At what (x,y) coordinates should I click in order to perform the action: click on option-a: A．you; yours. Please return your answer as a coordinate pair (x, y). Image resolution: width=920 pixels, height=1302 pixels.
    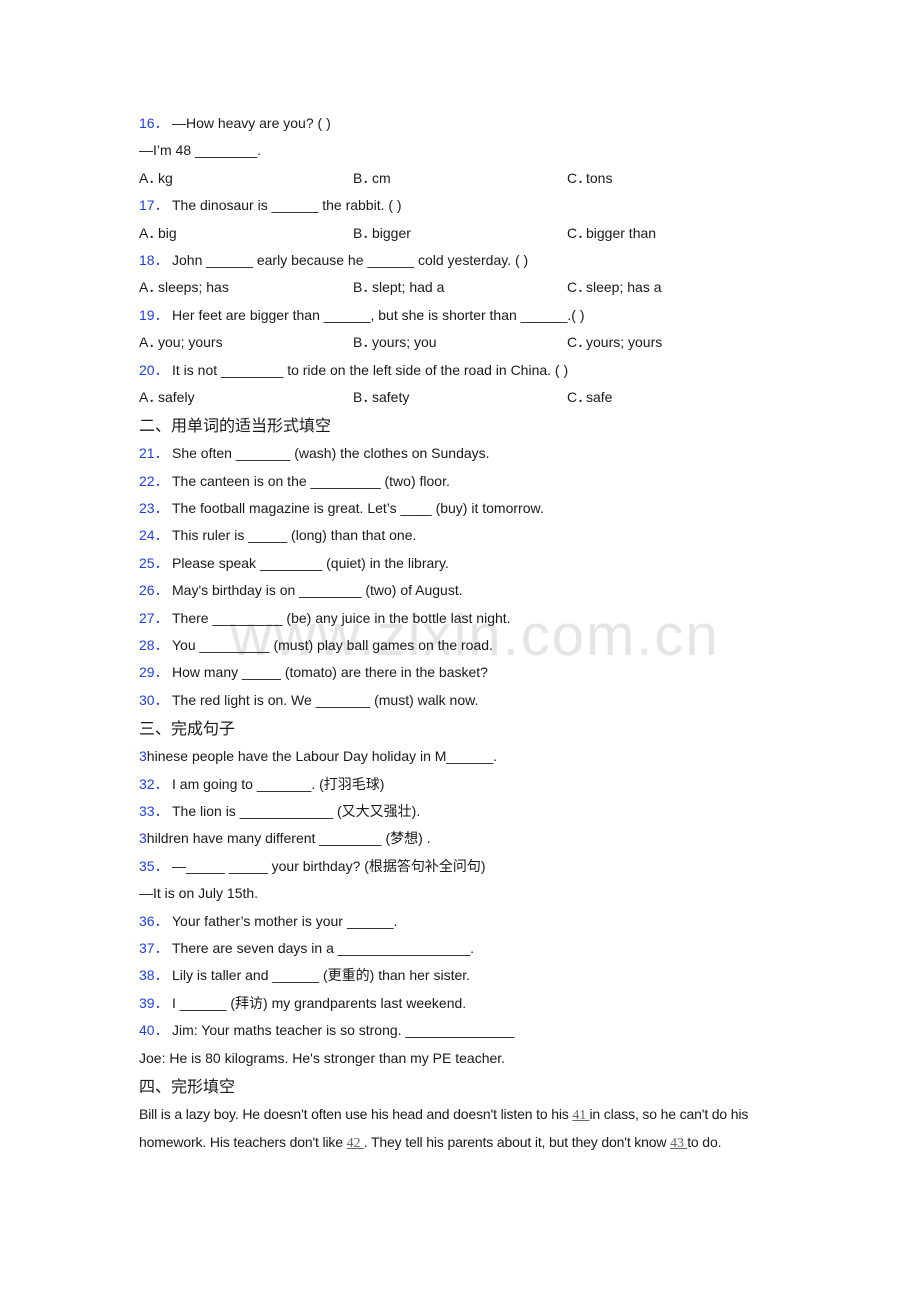
    Looking at the image, I should click on (246, 342).